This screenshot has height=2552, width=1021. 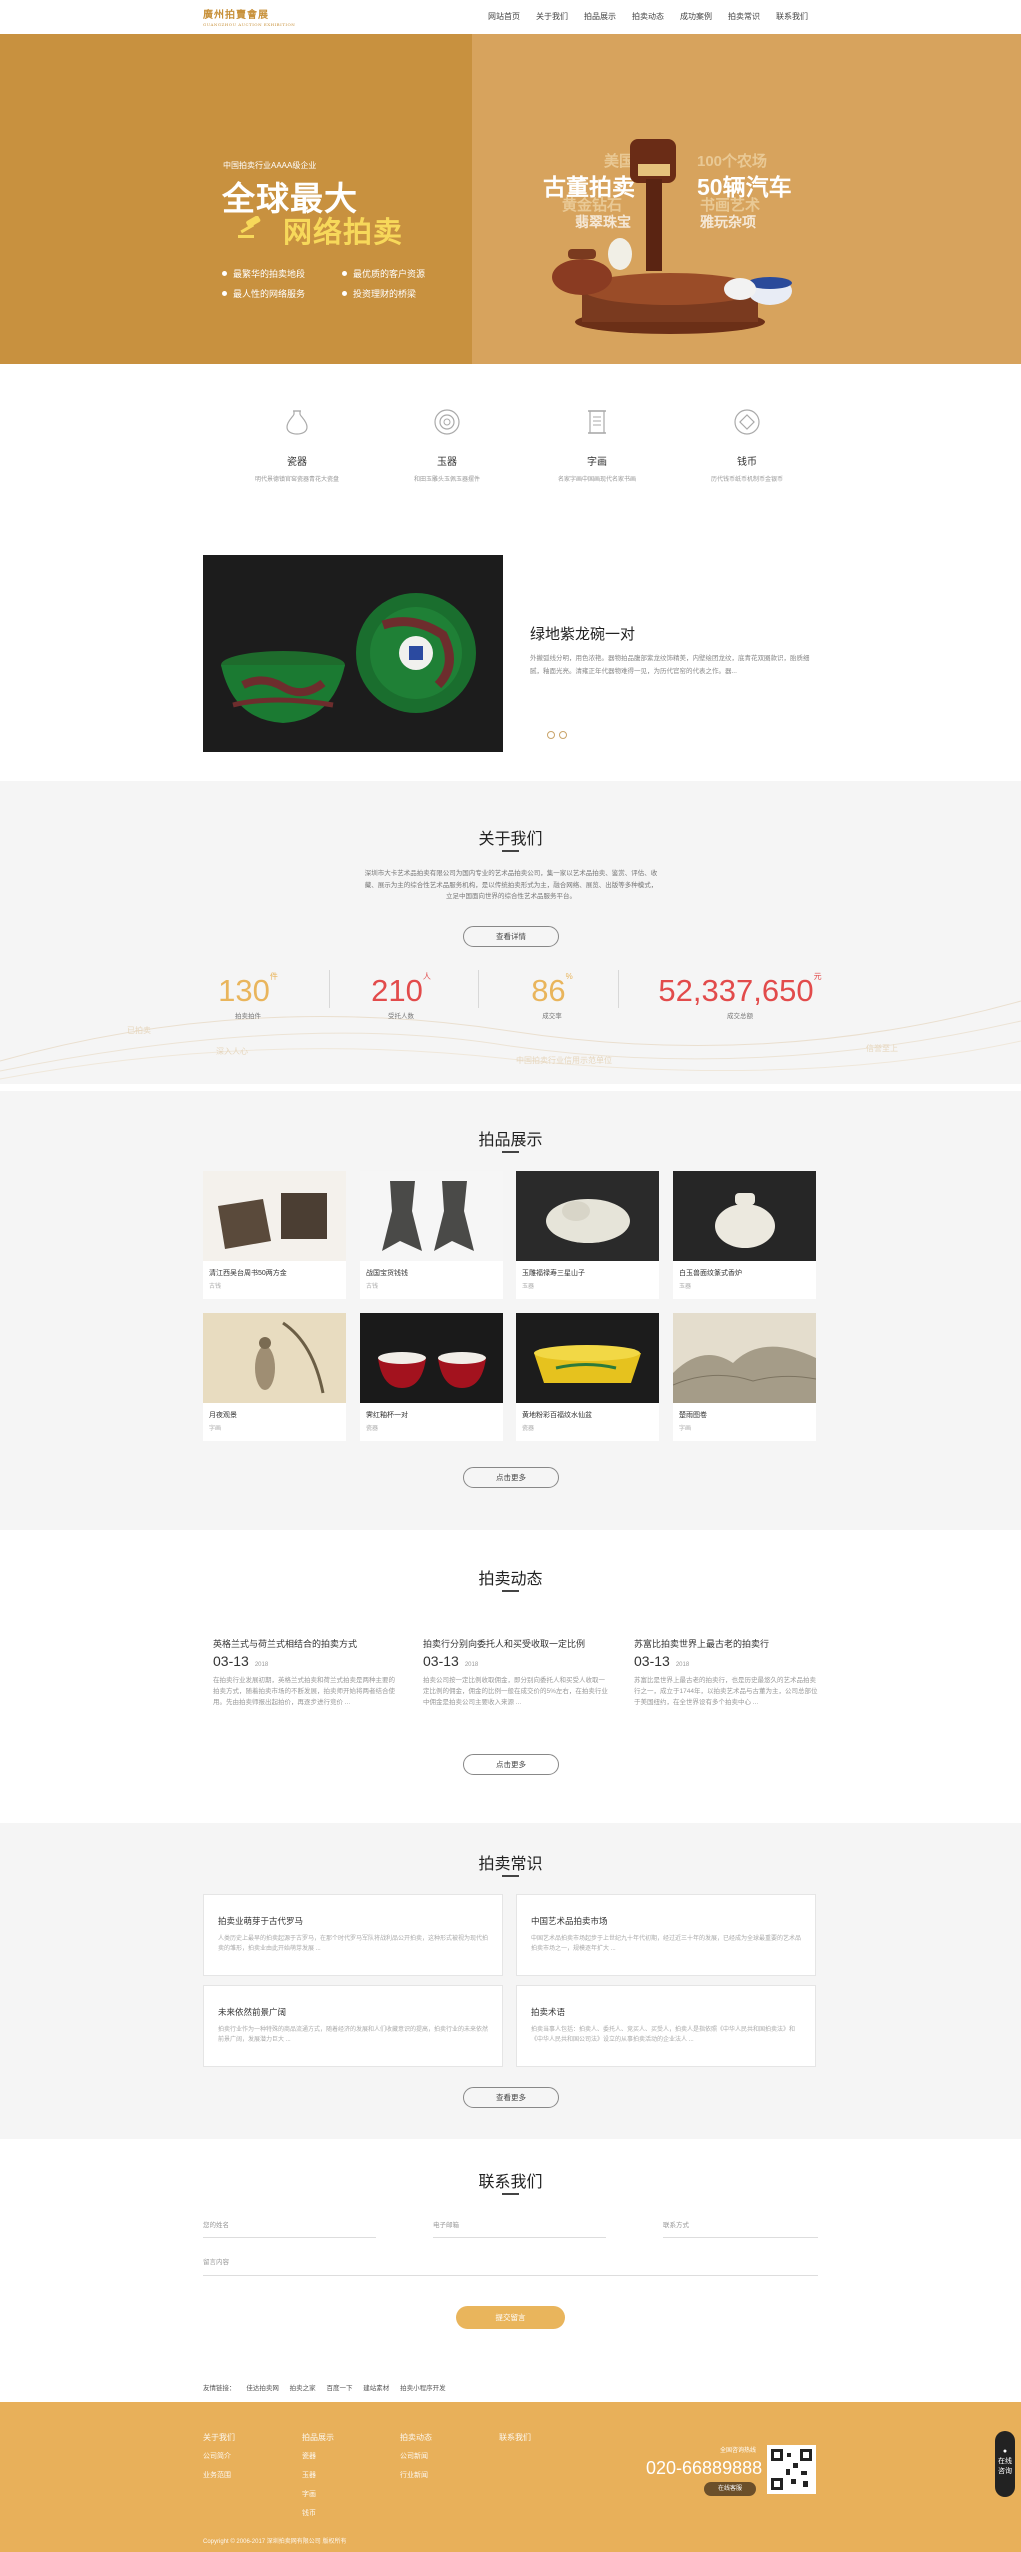 I want to click on stat-total: 52,337,650元 成交总额, so click(x=740, y=990).